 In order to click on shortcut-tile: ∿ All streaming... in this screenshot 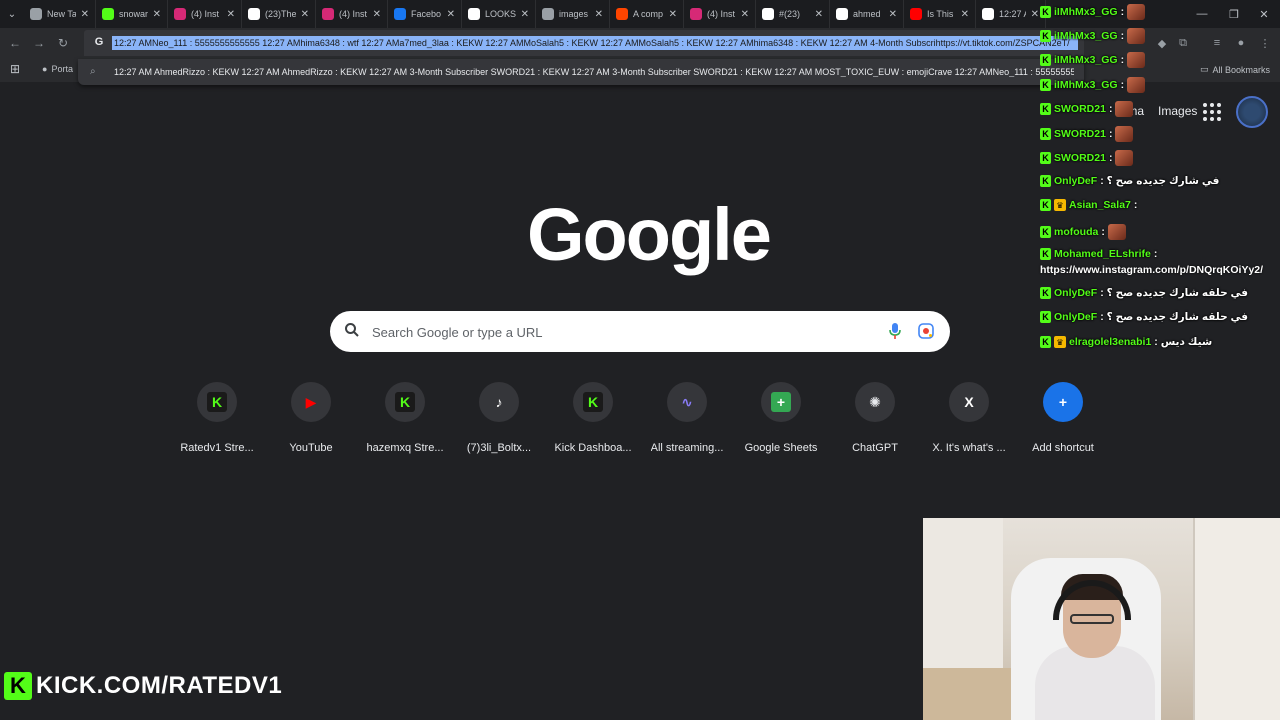, I will do `click(687, 417)`.